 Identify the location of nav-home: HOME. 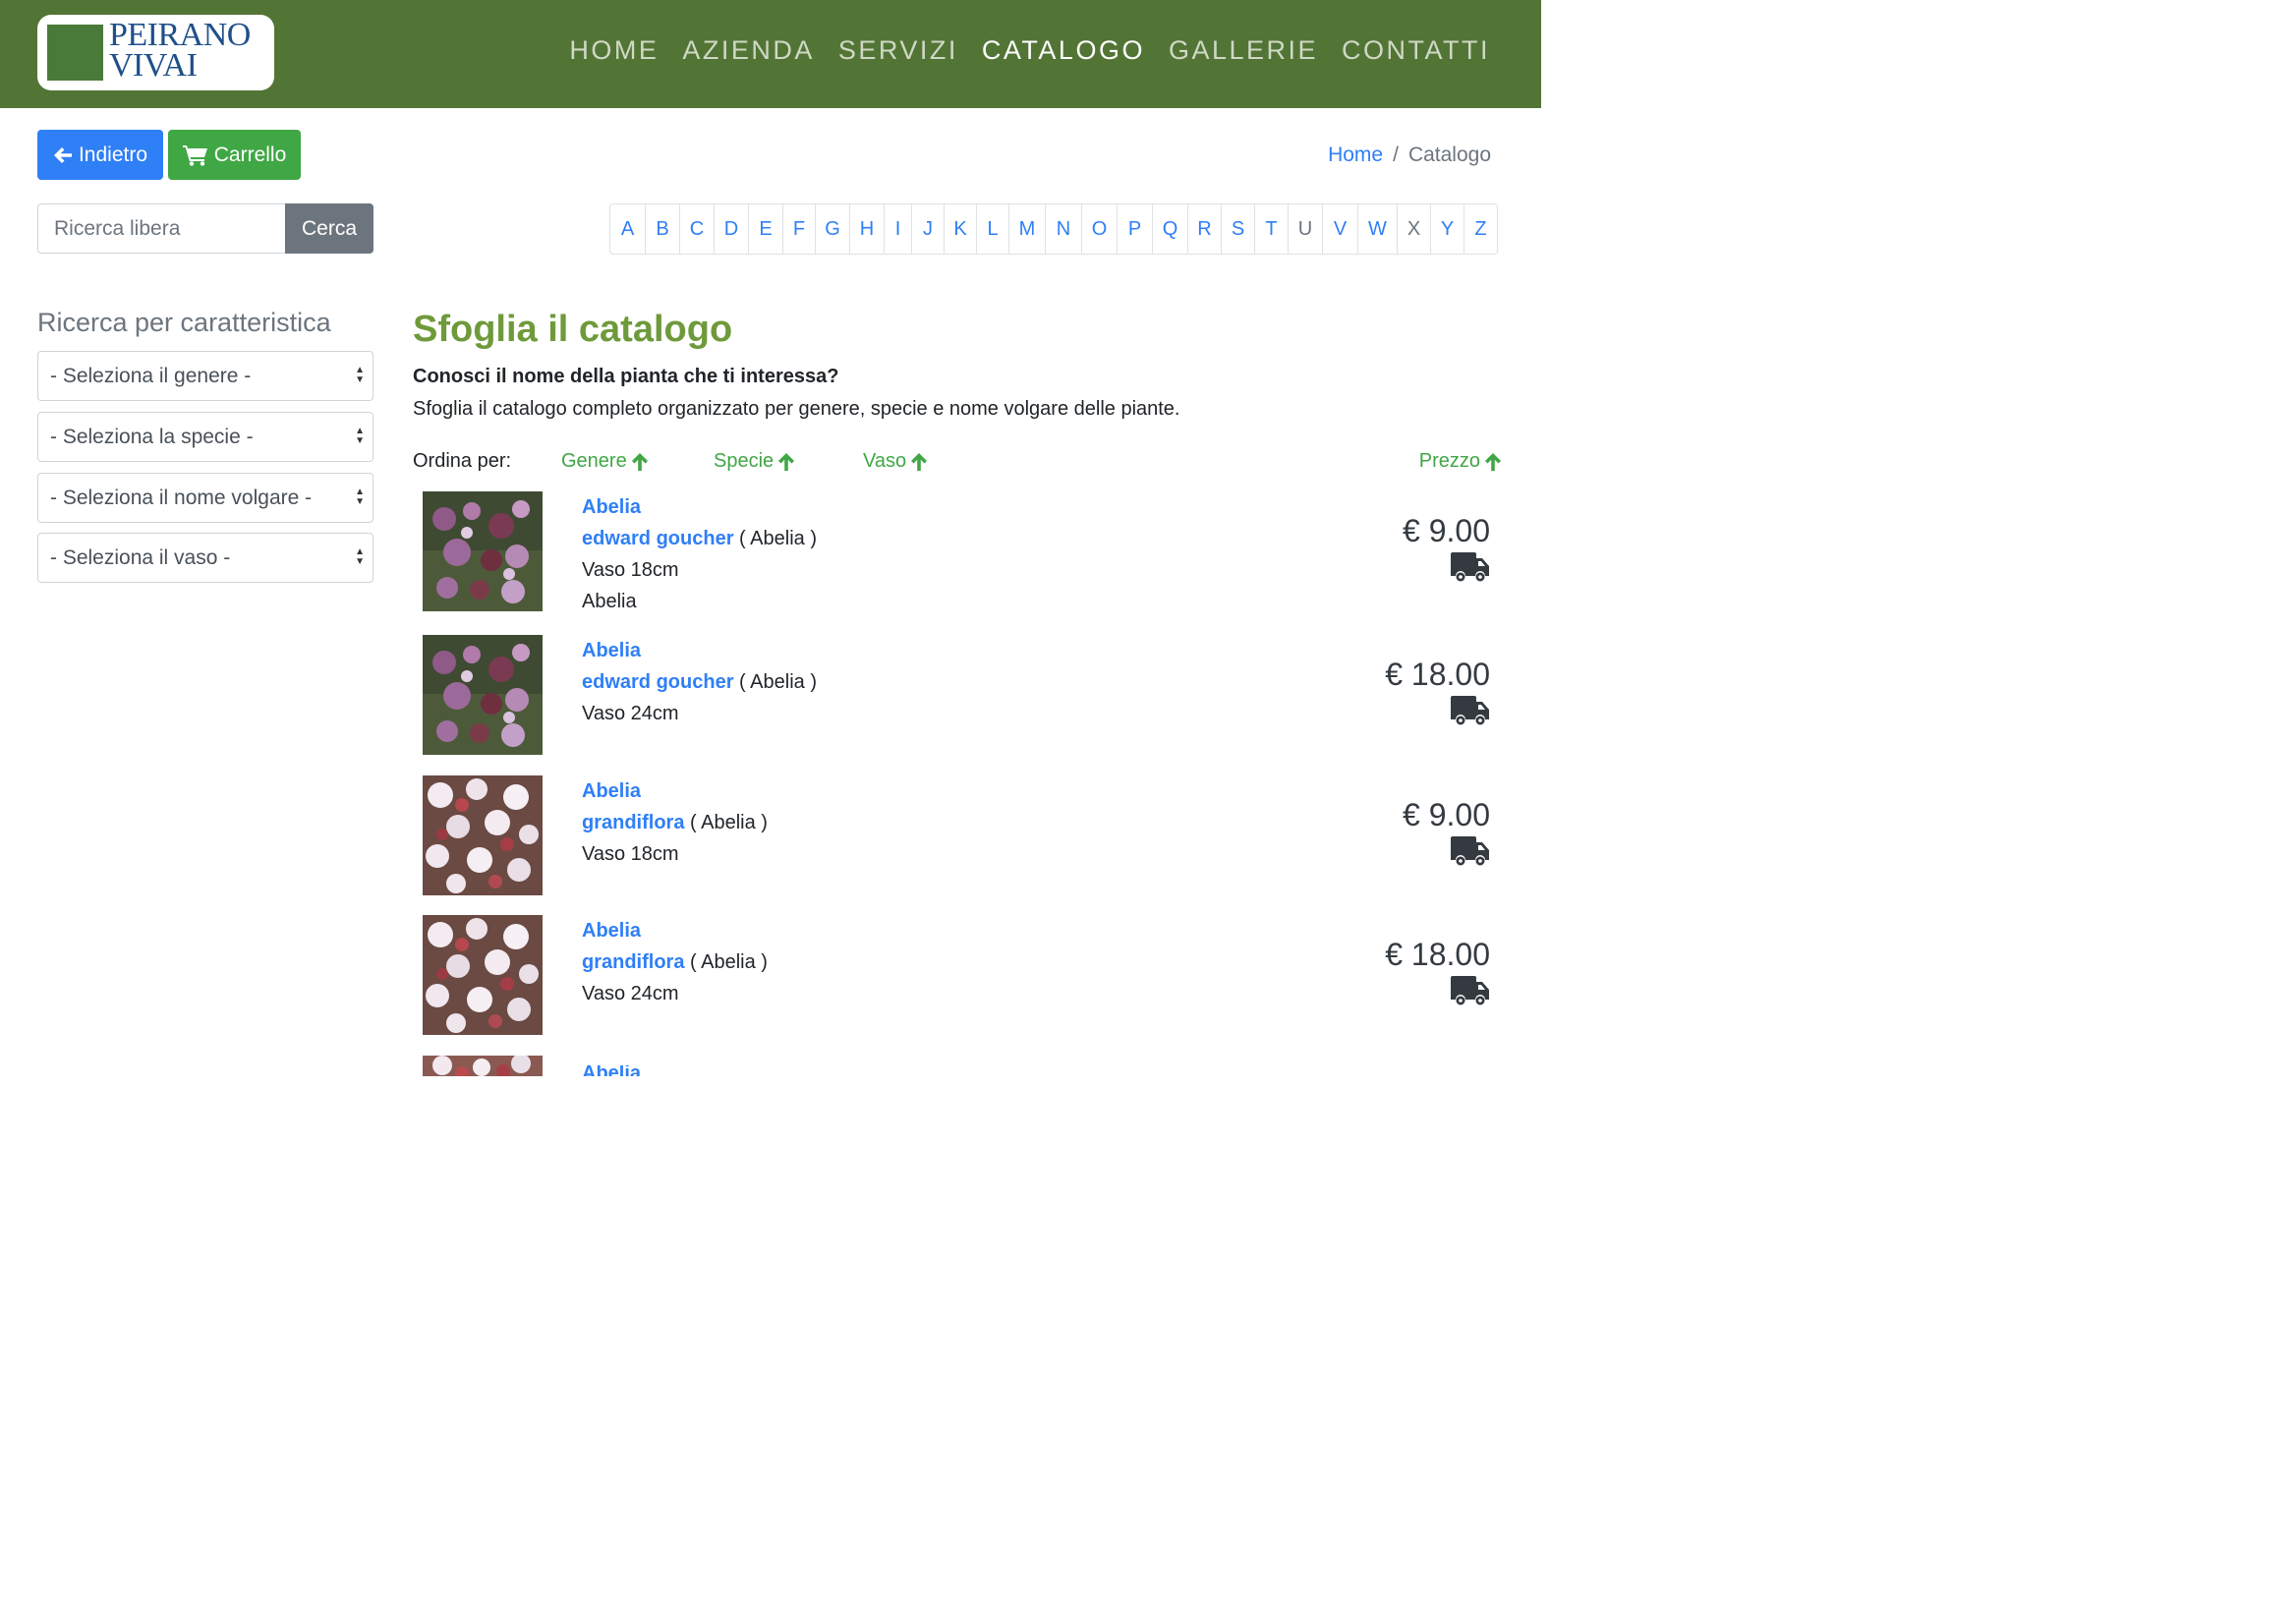
(614, 50).